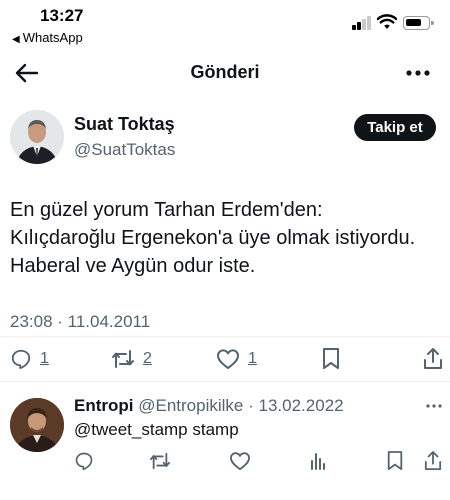  What do you see at coordinates (133, 266) in the screenshot?
I see `tweet-text-line: Haberal ve Aygün odur iste.` at bounding box center [133, 266].